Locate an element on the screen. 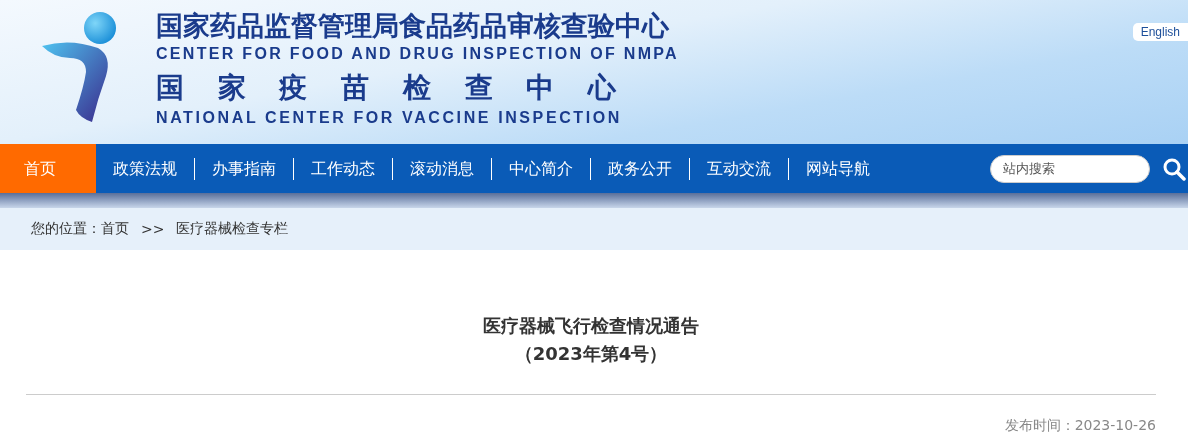 The height and width of the screenshot is (441, 1188). breadcrumb-label: 您的位置： is located at coordinates (66, 229).